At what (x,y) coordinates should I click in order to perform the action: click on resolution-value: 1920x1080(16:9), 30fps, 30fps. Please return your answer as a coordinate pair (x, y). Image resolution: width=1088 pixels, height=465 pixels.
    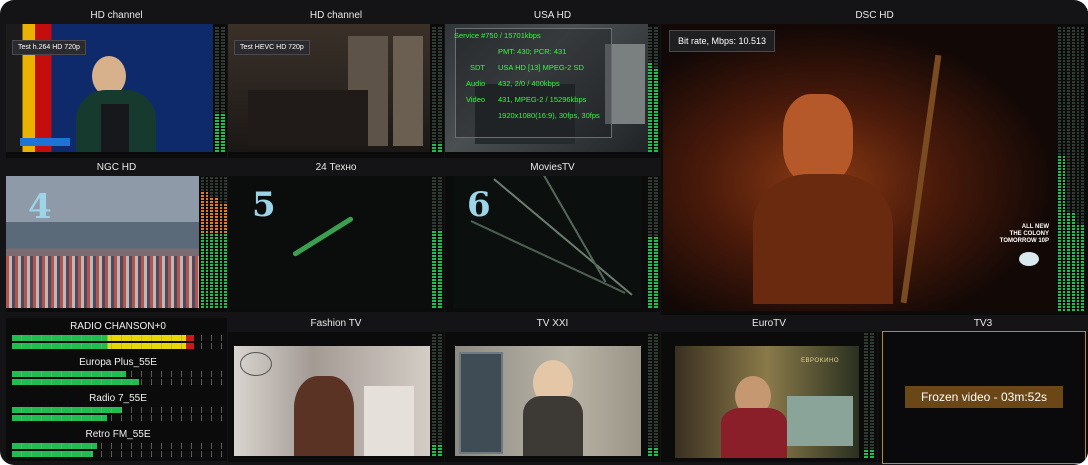
    Looking at the image, I should click on (549, 115).